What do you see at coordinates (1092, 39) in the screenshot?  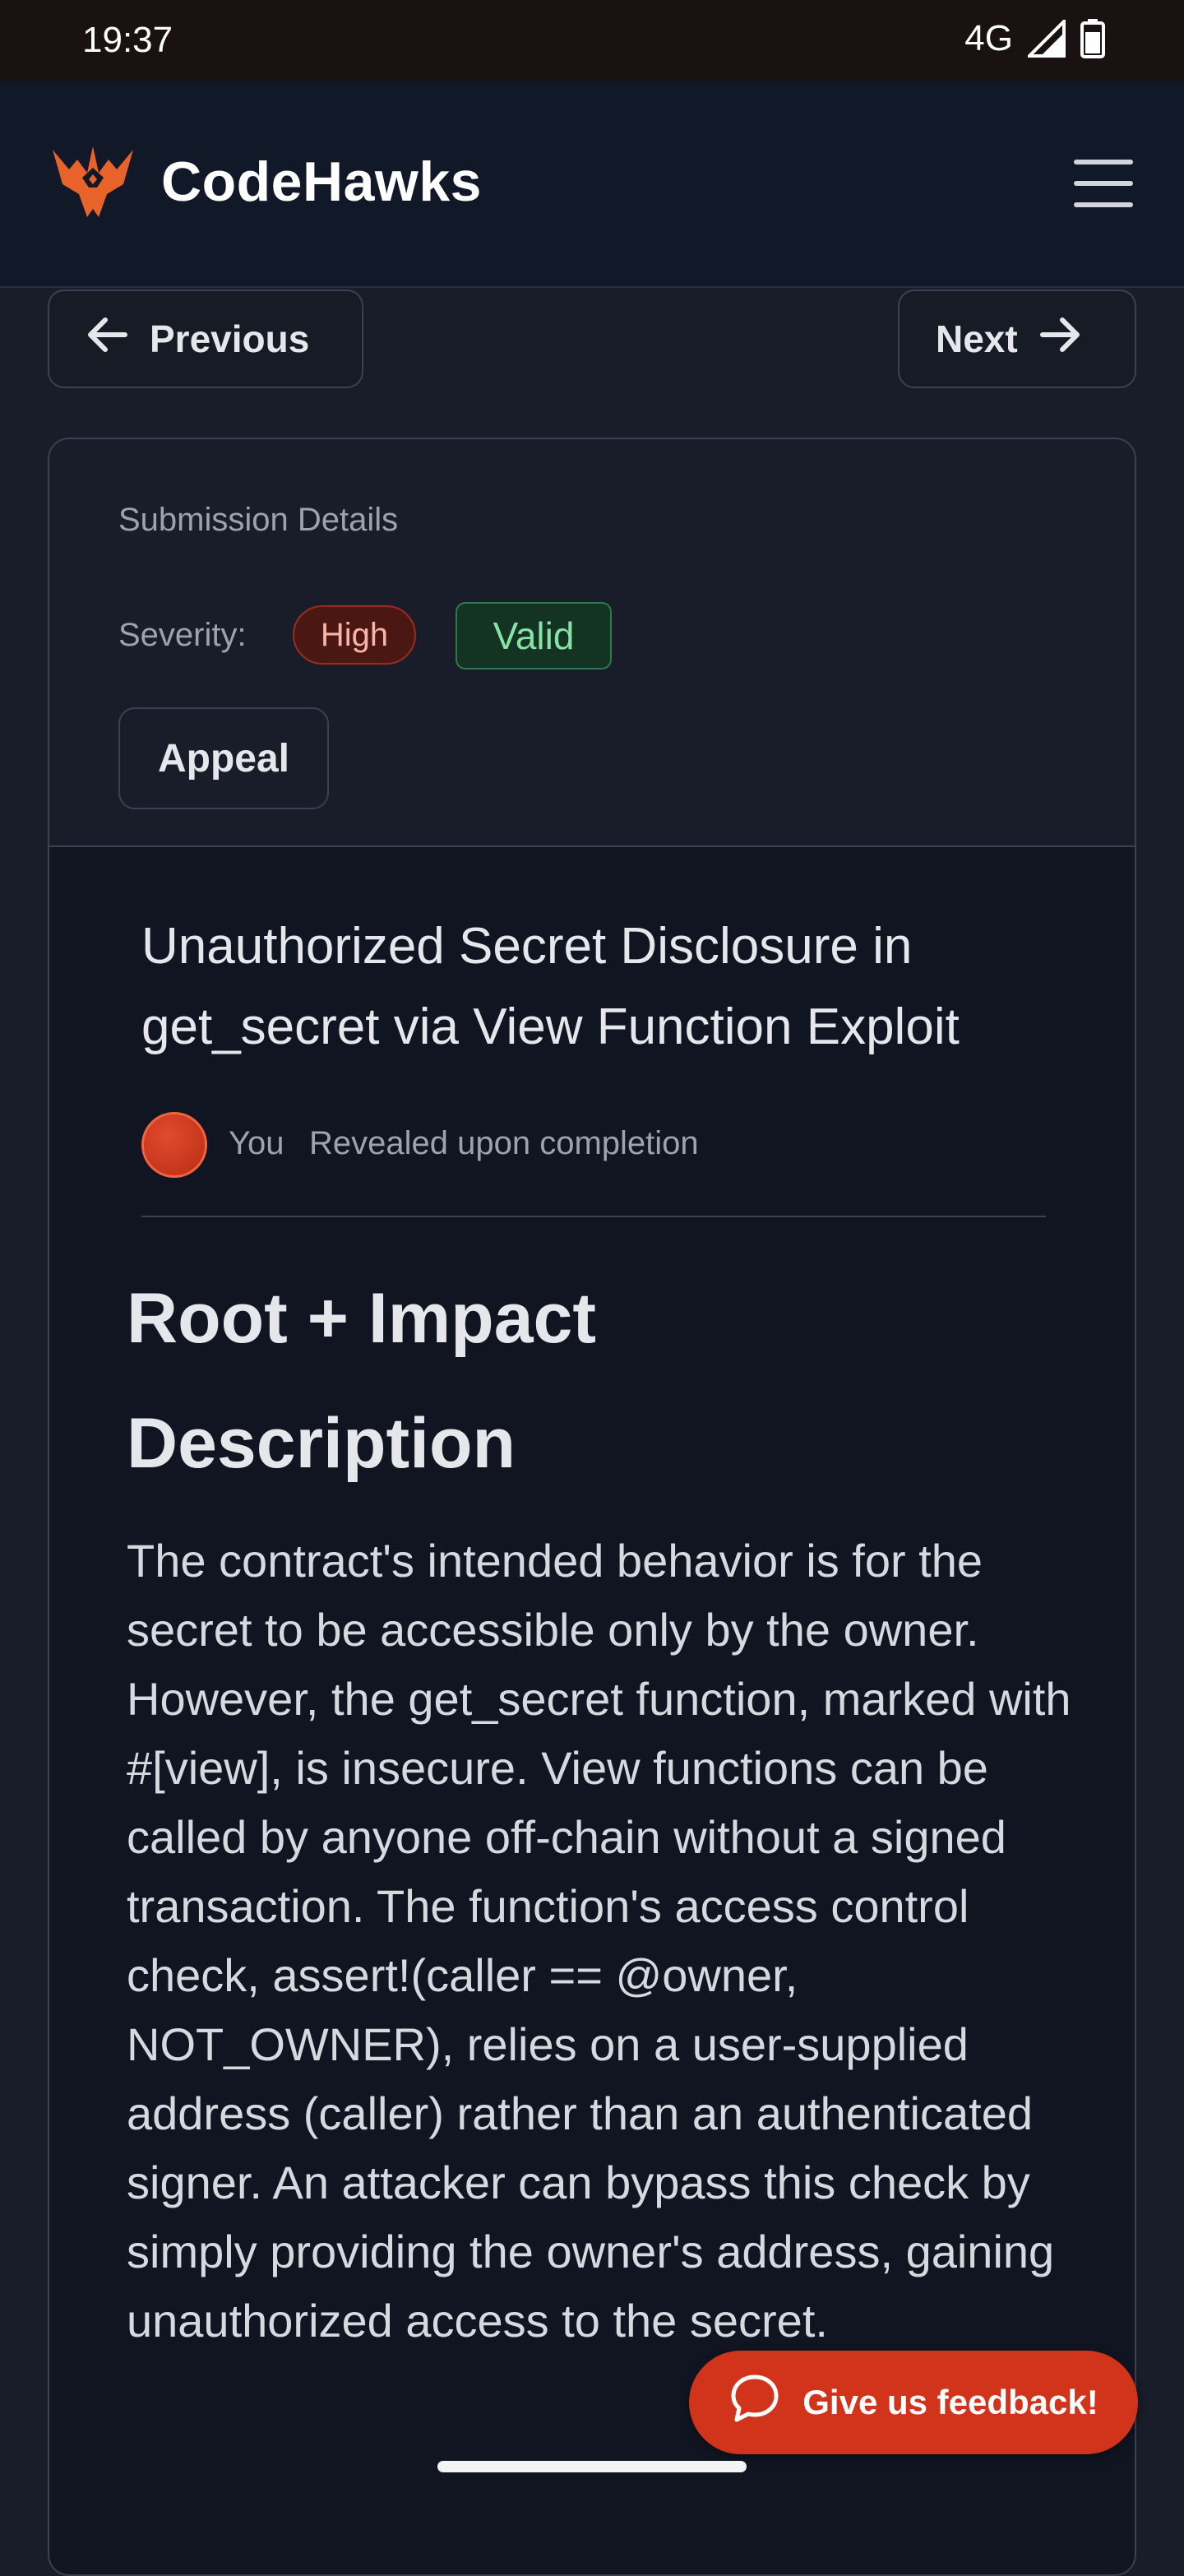 I see `battery-icon` at bounding box center [1092, 39].